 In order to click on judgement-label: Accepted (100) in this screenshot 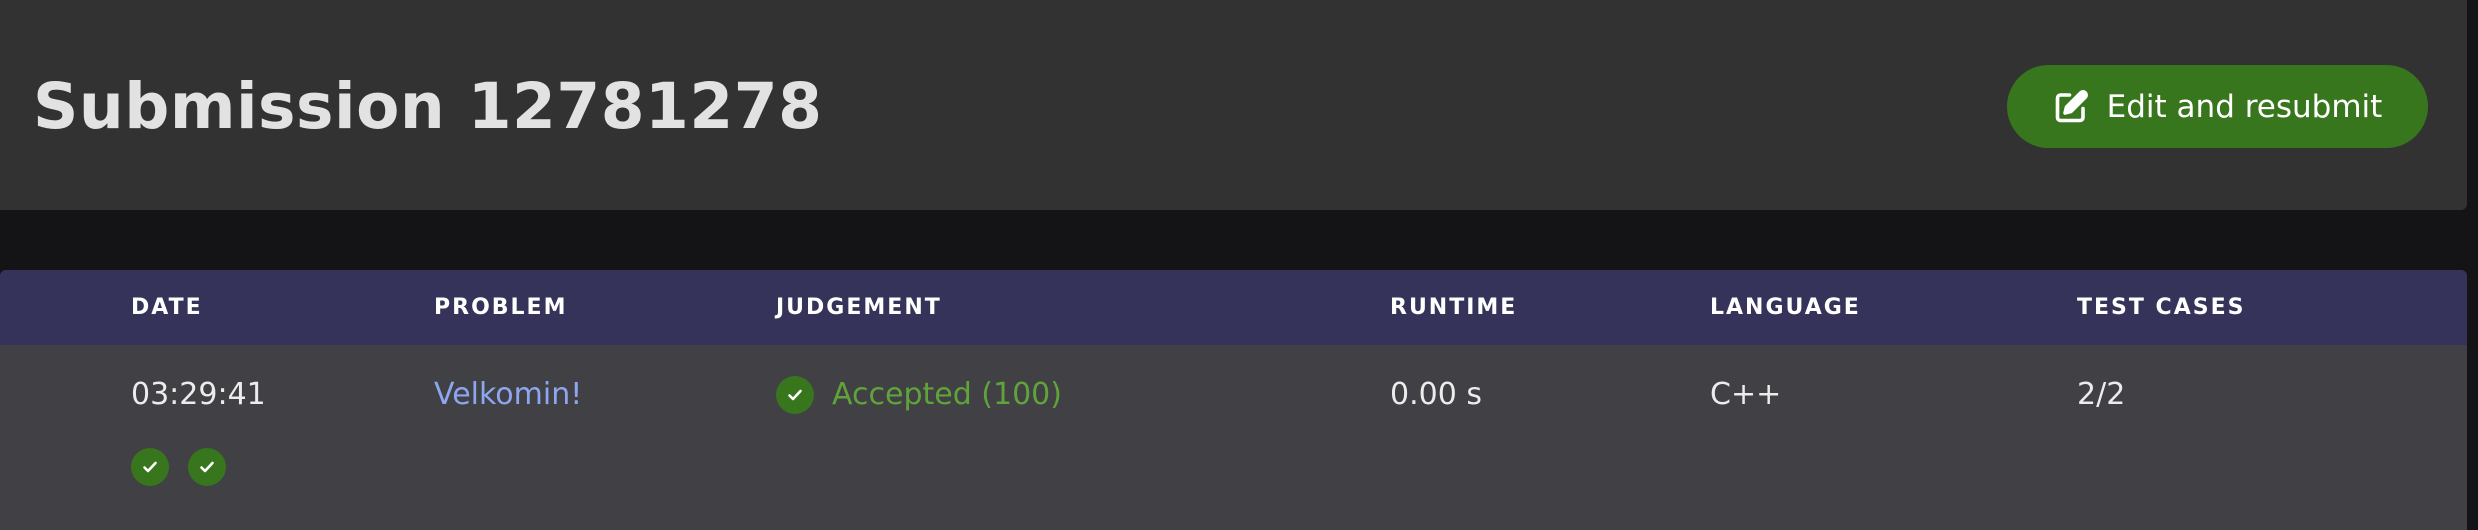, I will do `click(947, 394)`.